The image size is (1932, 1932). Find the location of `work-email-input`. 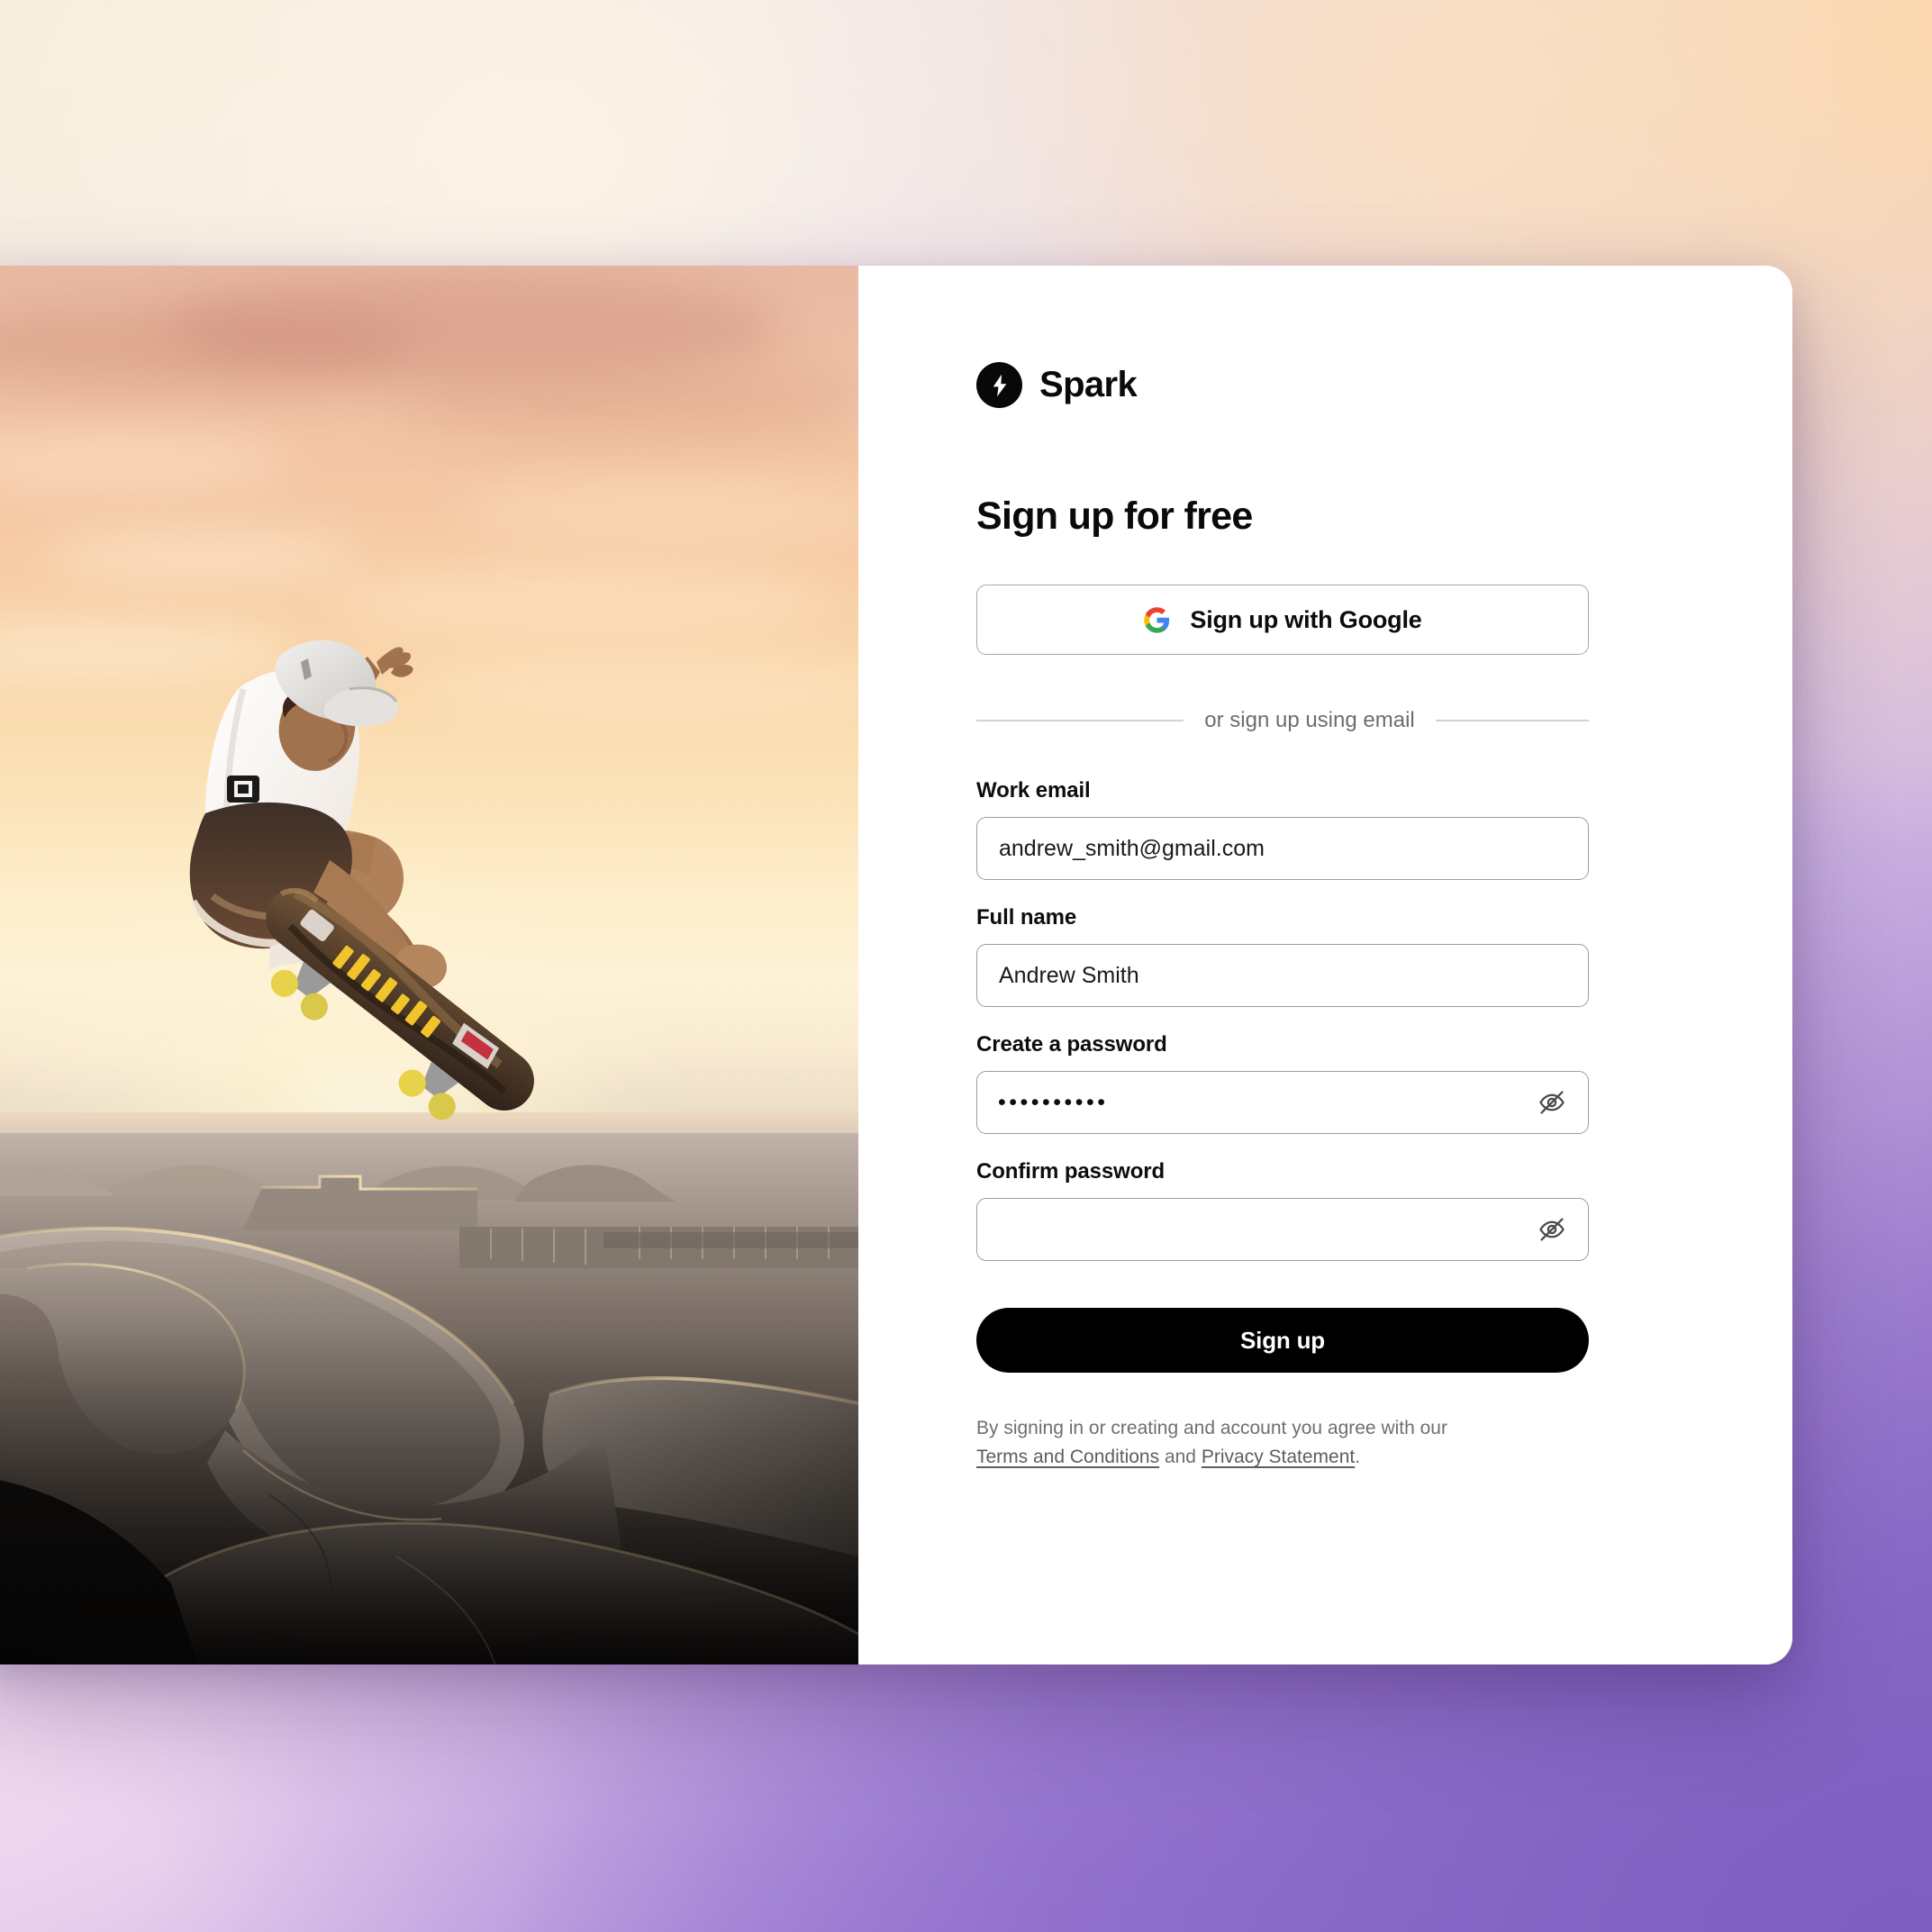

work-email-input is located at coordinates (1282, 848).